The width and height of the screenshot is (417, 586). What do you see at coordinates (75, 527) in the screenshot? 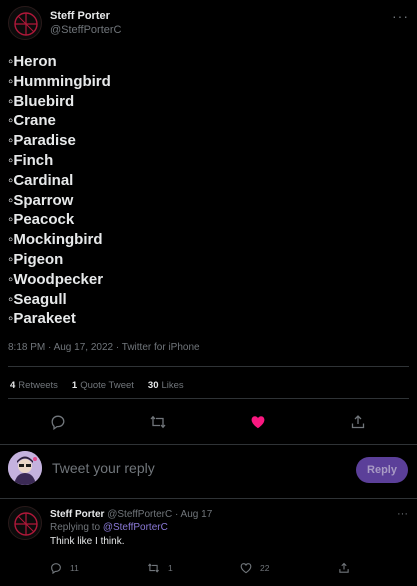
I see `replying-to-label: Replying to` at bounding box center [75, 527].